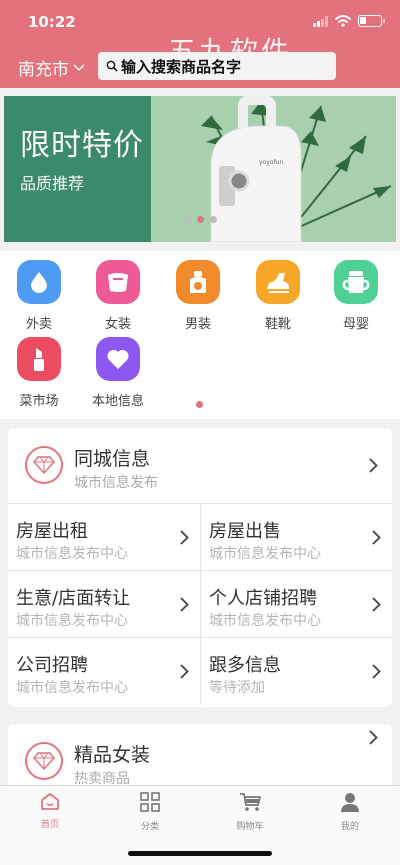 Image resolution: width=400 pixels, height=865 pixels. Describe the element at coordinates (116, 483) in the screenshot. I see `section-subtitle: 城市信息发布` at that location.